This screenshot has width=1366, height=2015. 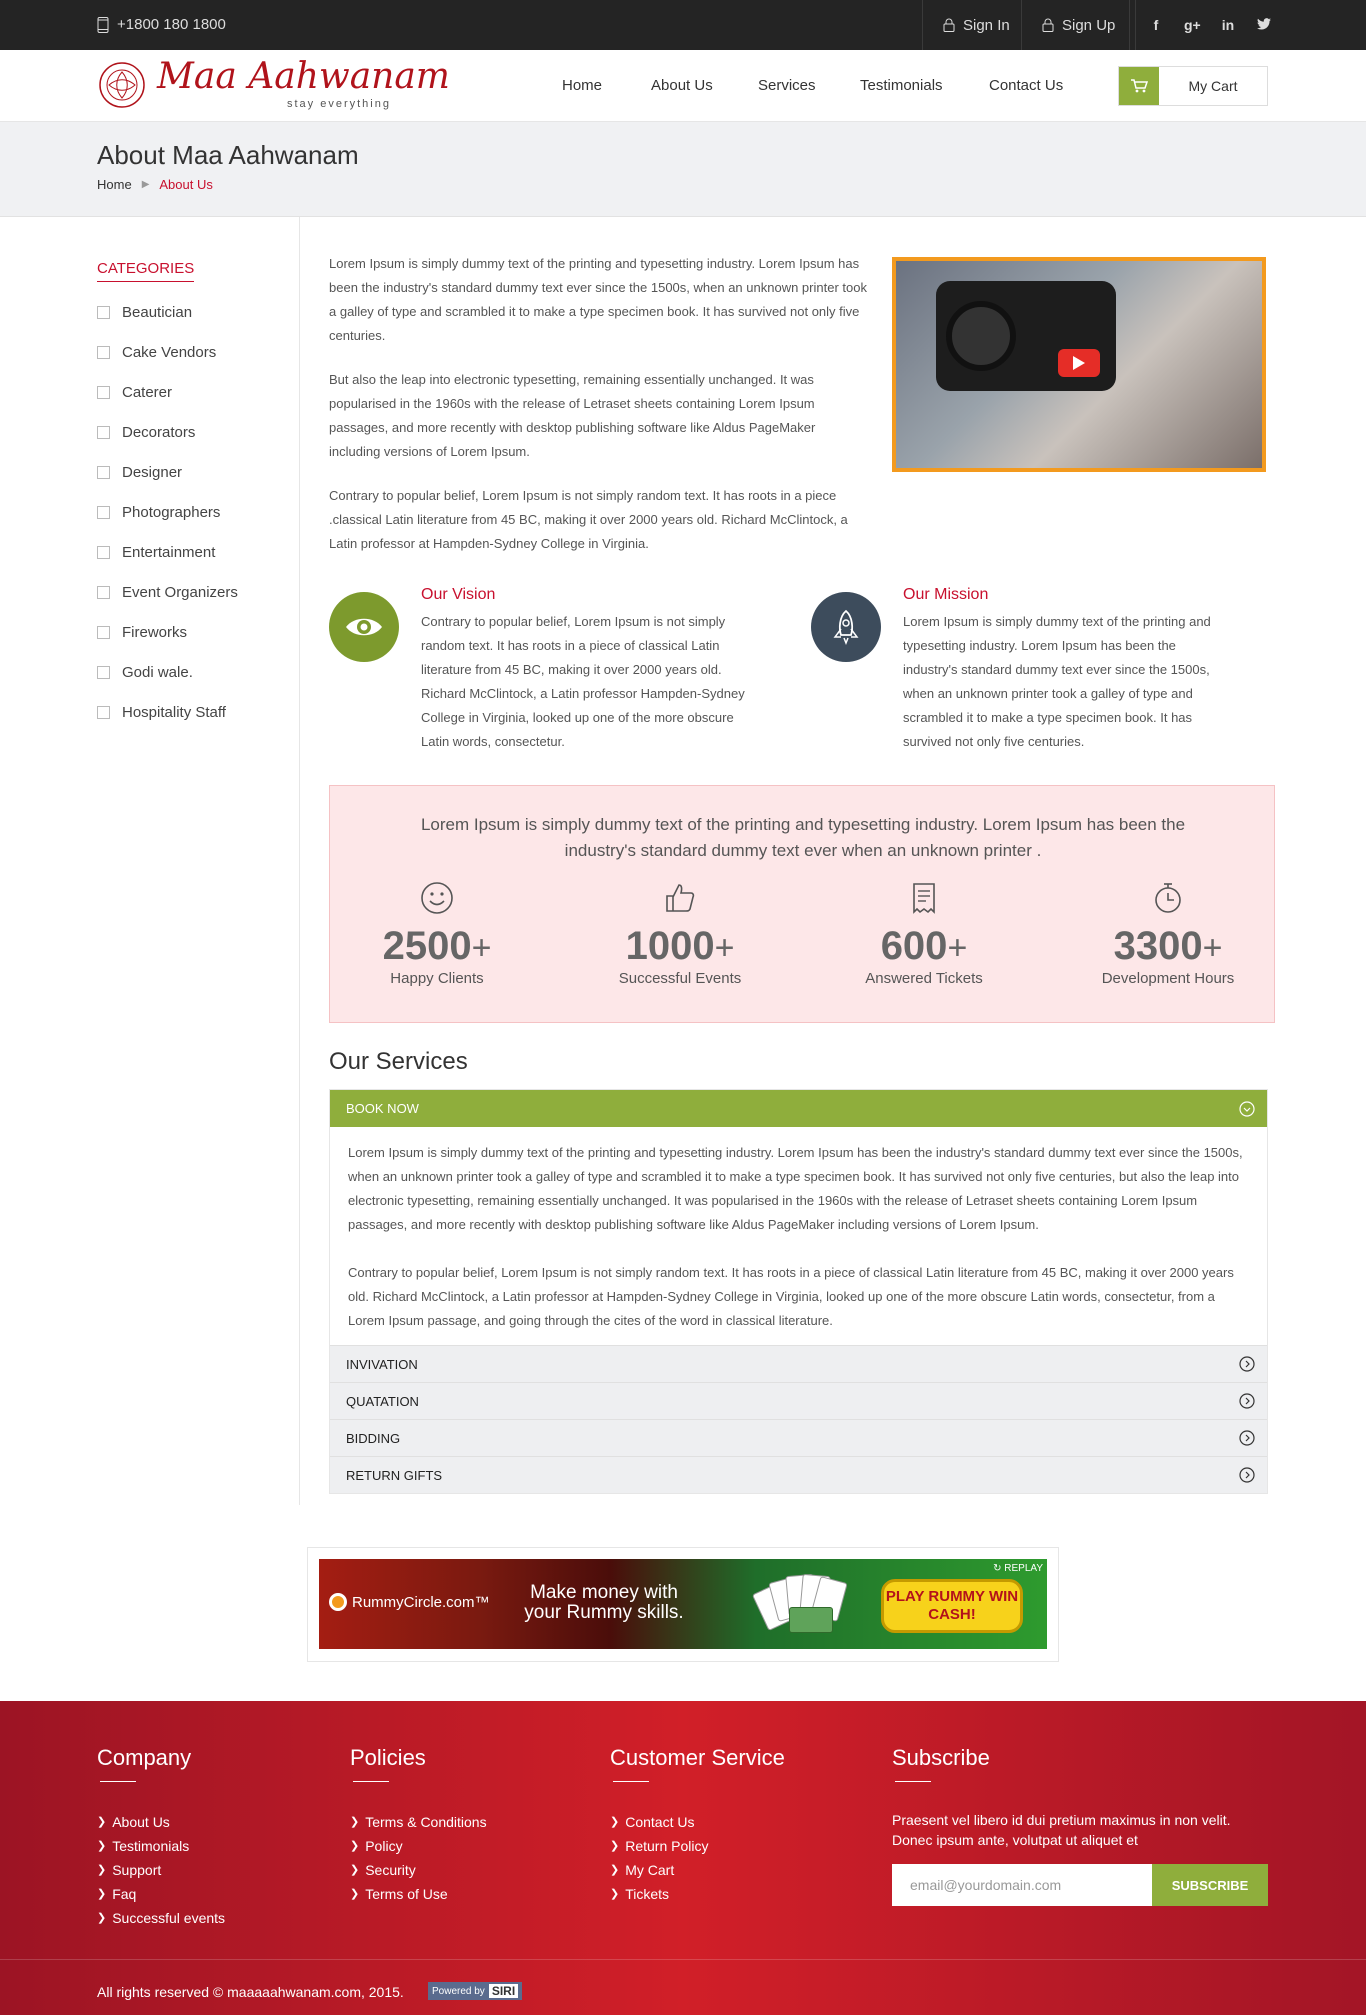 I want to click on video-player, so click(x=1079, y=364).